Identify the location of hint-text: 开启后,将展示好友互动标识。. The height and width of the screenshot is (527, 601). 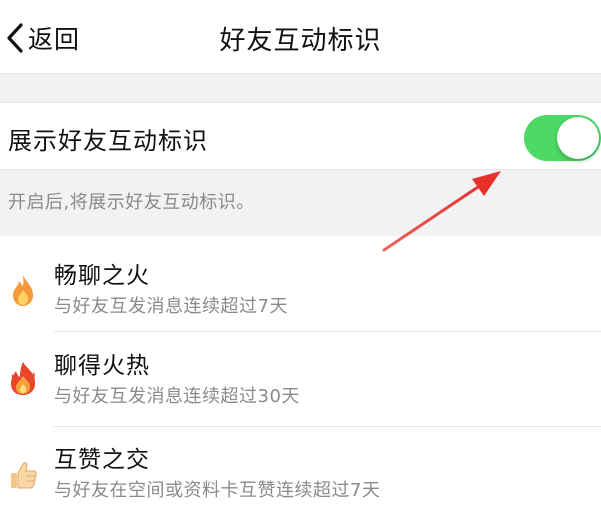
(131, 202).